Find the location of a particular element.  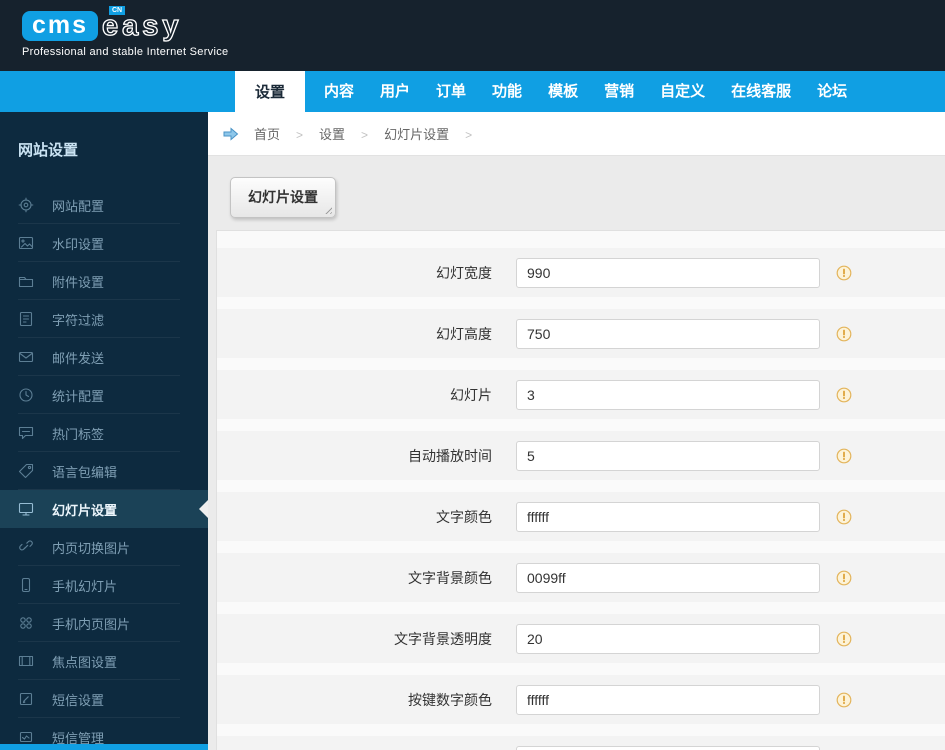

slides-settings-tab-button: 幻灯片设置 is located at coordinates (283, 197).